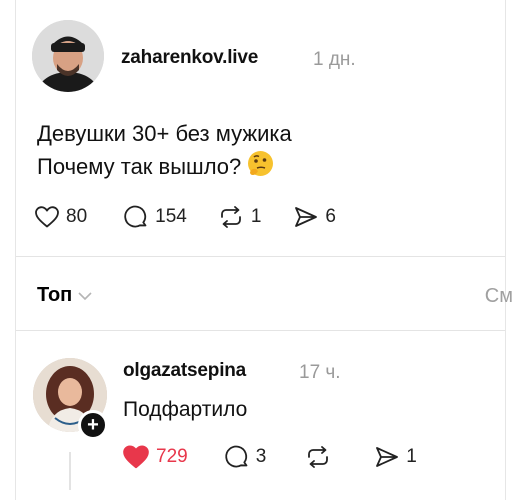 The width and height of the screenshot is (516, 500). I want to click on repost-button: 1, so click(239, 217).